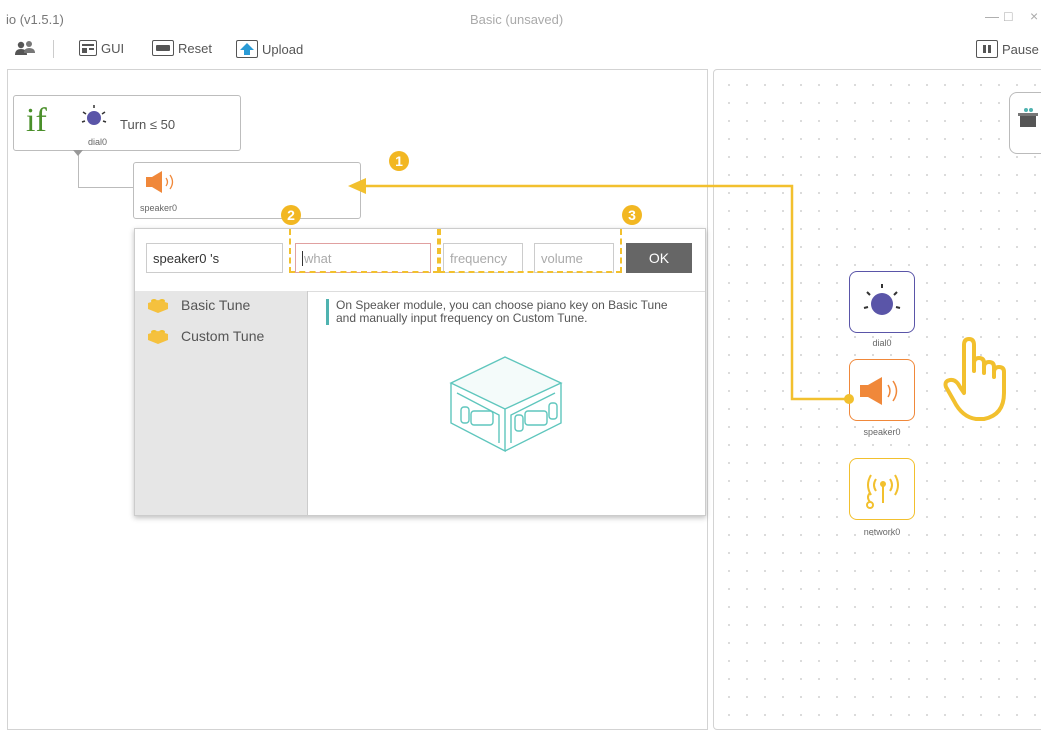 The image size is (1041, 732). I want to click on menu-item-basic-tune: Basic Tune, so click(198, 305).